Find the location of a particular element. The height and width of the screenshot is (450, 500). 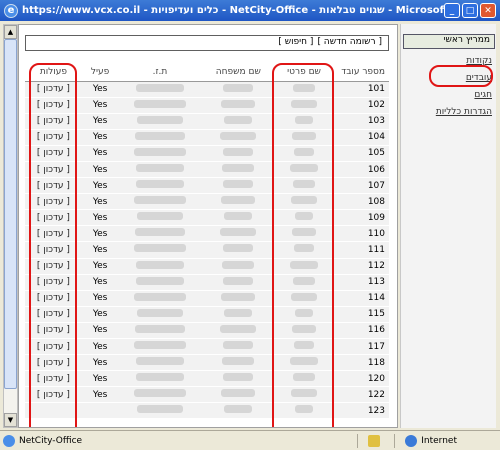

employee-id: 120 is located at coordinates (361, 379).